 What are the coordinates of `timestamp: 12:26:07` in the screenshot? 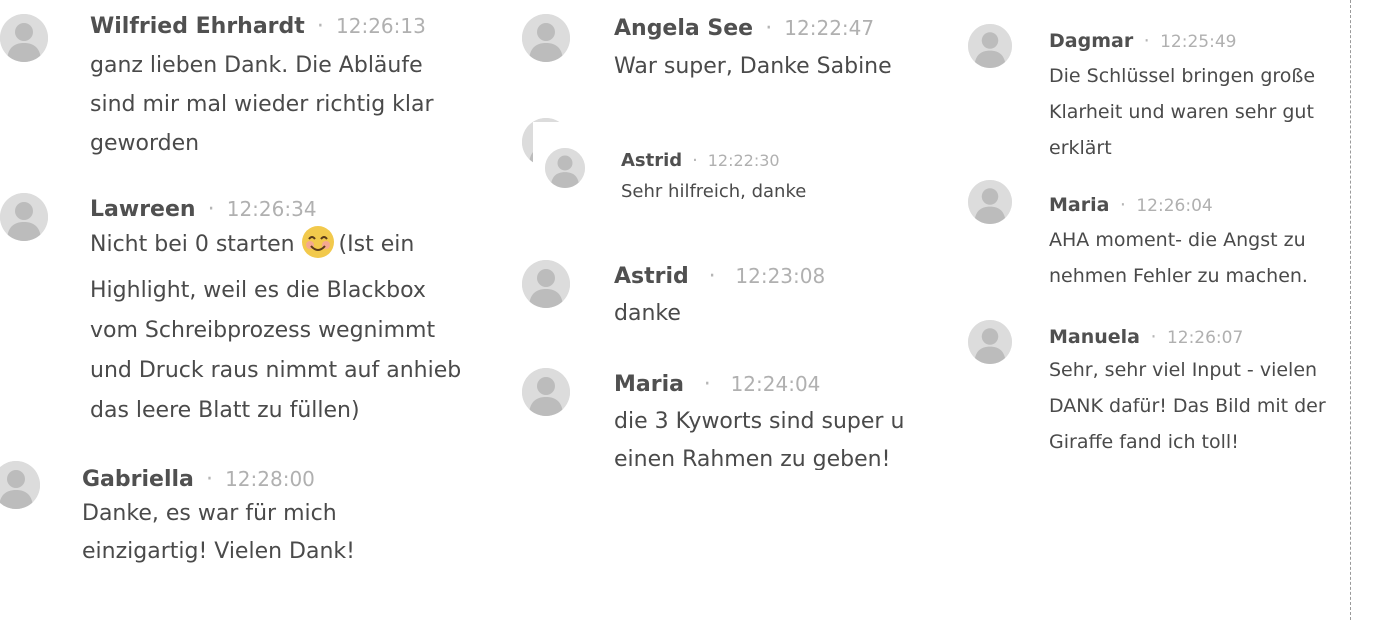 It's located at (1205, 338).